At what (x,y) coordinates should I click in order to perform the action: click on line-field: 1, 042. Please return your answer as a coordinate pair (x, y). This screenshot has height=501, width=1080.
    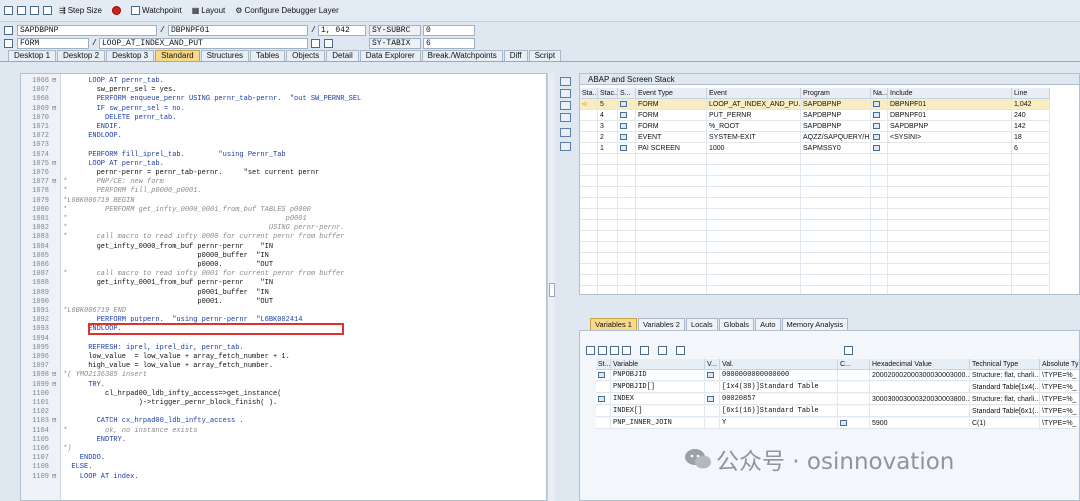
    Looking at the image, I should click on (342, 30).